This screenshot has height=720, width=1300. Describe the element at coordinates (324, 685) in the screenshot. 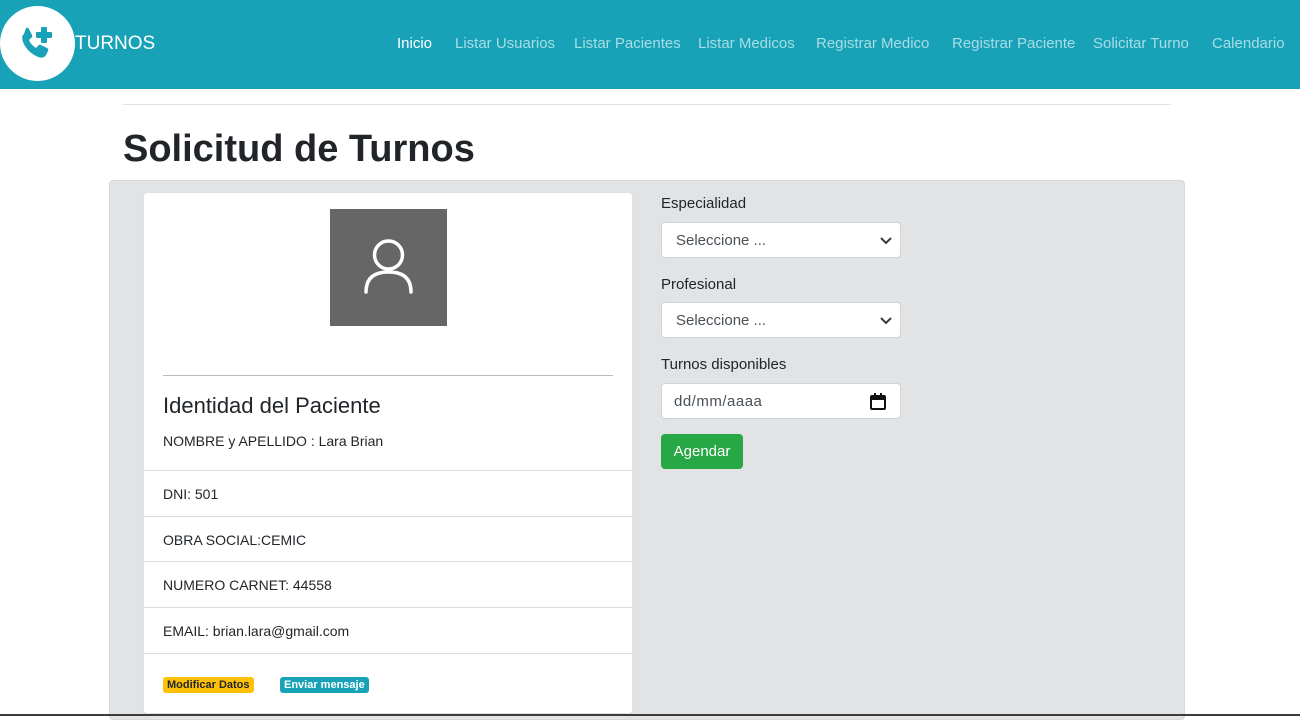

I see `send-message-button: Enviar mensaje` at that location.